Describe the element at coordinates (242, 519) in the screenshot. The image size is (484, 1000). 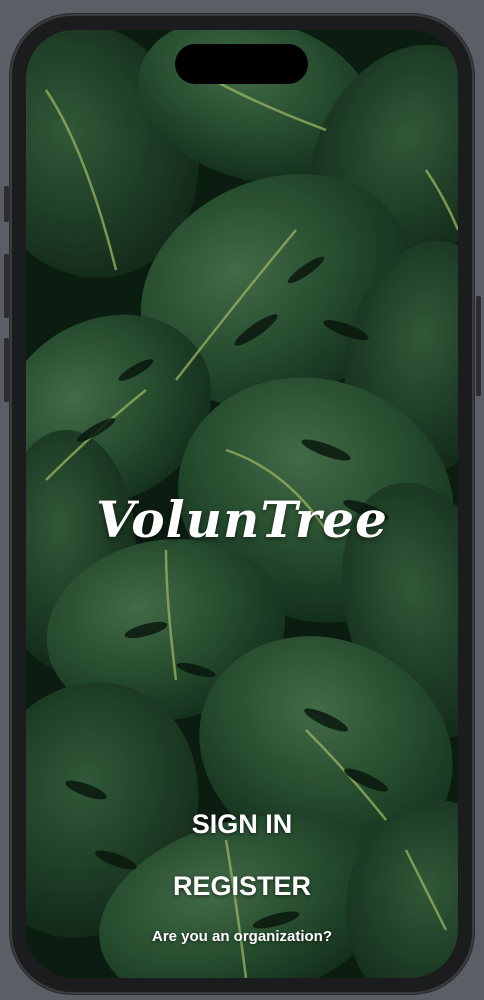
I see `app-logo: VolunTree` at that location.